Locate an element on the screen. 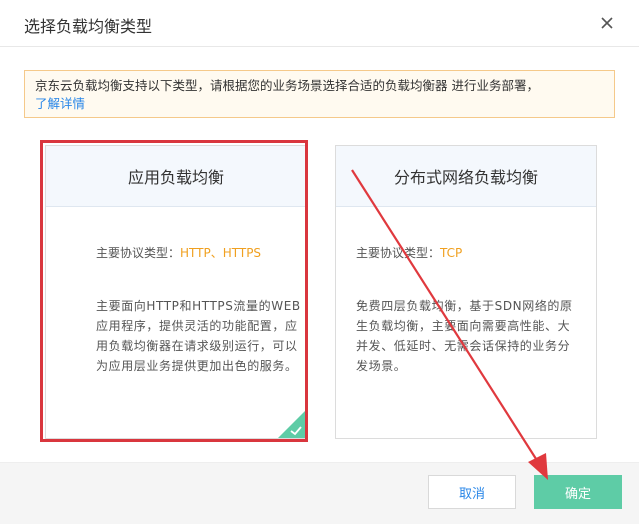 This screenshot has height=524, width=639. protocol-value: TCP is located at coordinates (451, 253).